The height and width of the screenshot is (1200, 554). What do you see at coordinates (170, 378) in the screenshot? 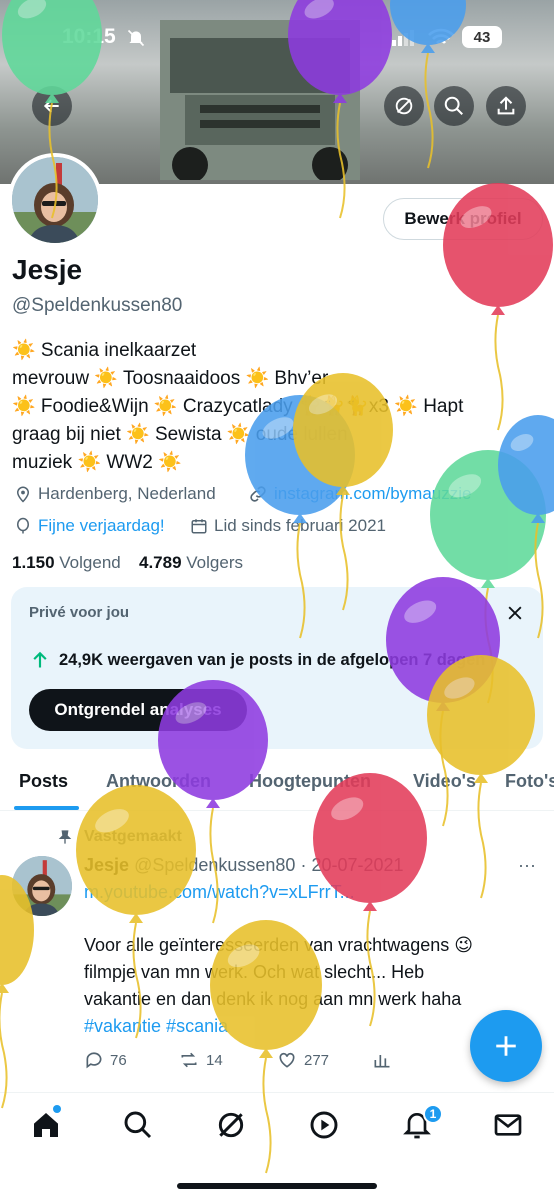
I see `bio-line: mevrouw ☀️ Toosnaaidoos ☀️ Bhv’er` at bounding box center [170, 378].